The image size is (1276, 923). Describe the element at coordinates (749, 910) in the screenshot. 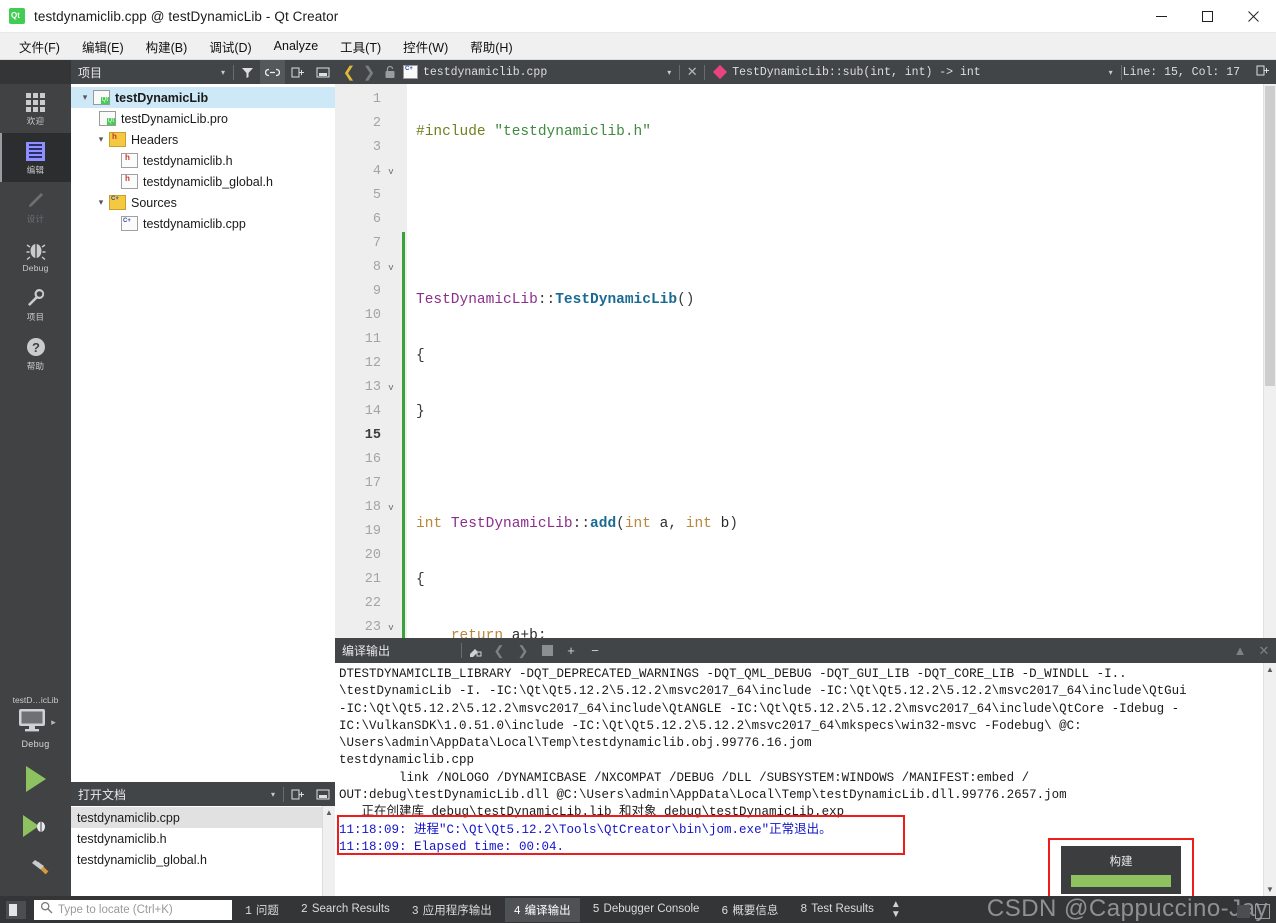

I see `tab-general-messages: 6 概要信息` at that location.